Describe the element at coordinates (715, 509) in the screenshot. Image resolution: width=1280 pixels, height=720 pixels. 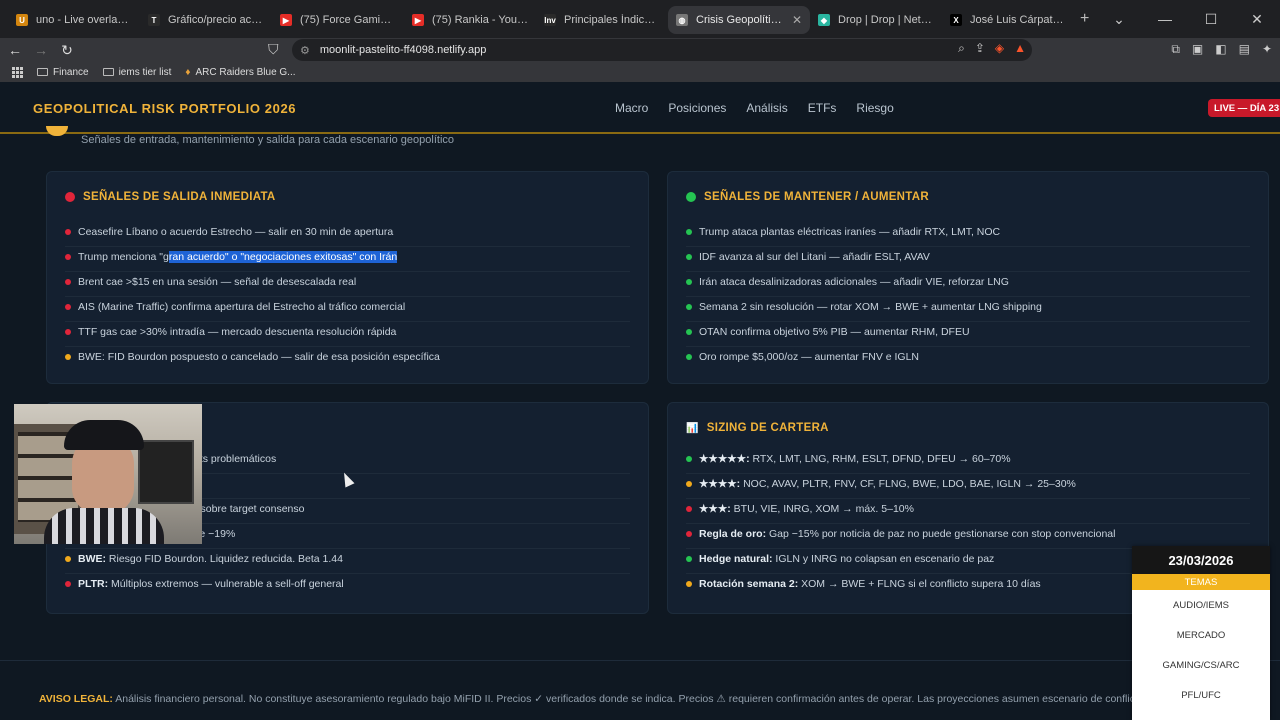
I see `item-label: ★★★:` at that location.